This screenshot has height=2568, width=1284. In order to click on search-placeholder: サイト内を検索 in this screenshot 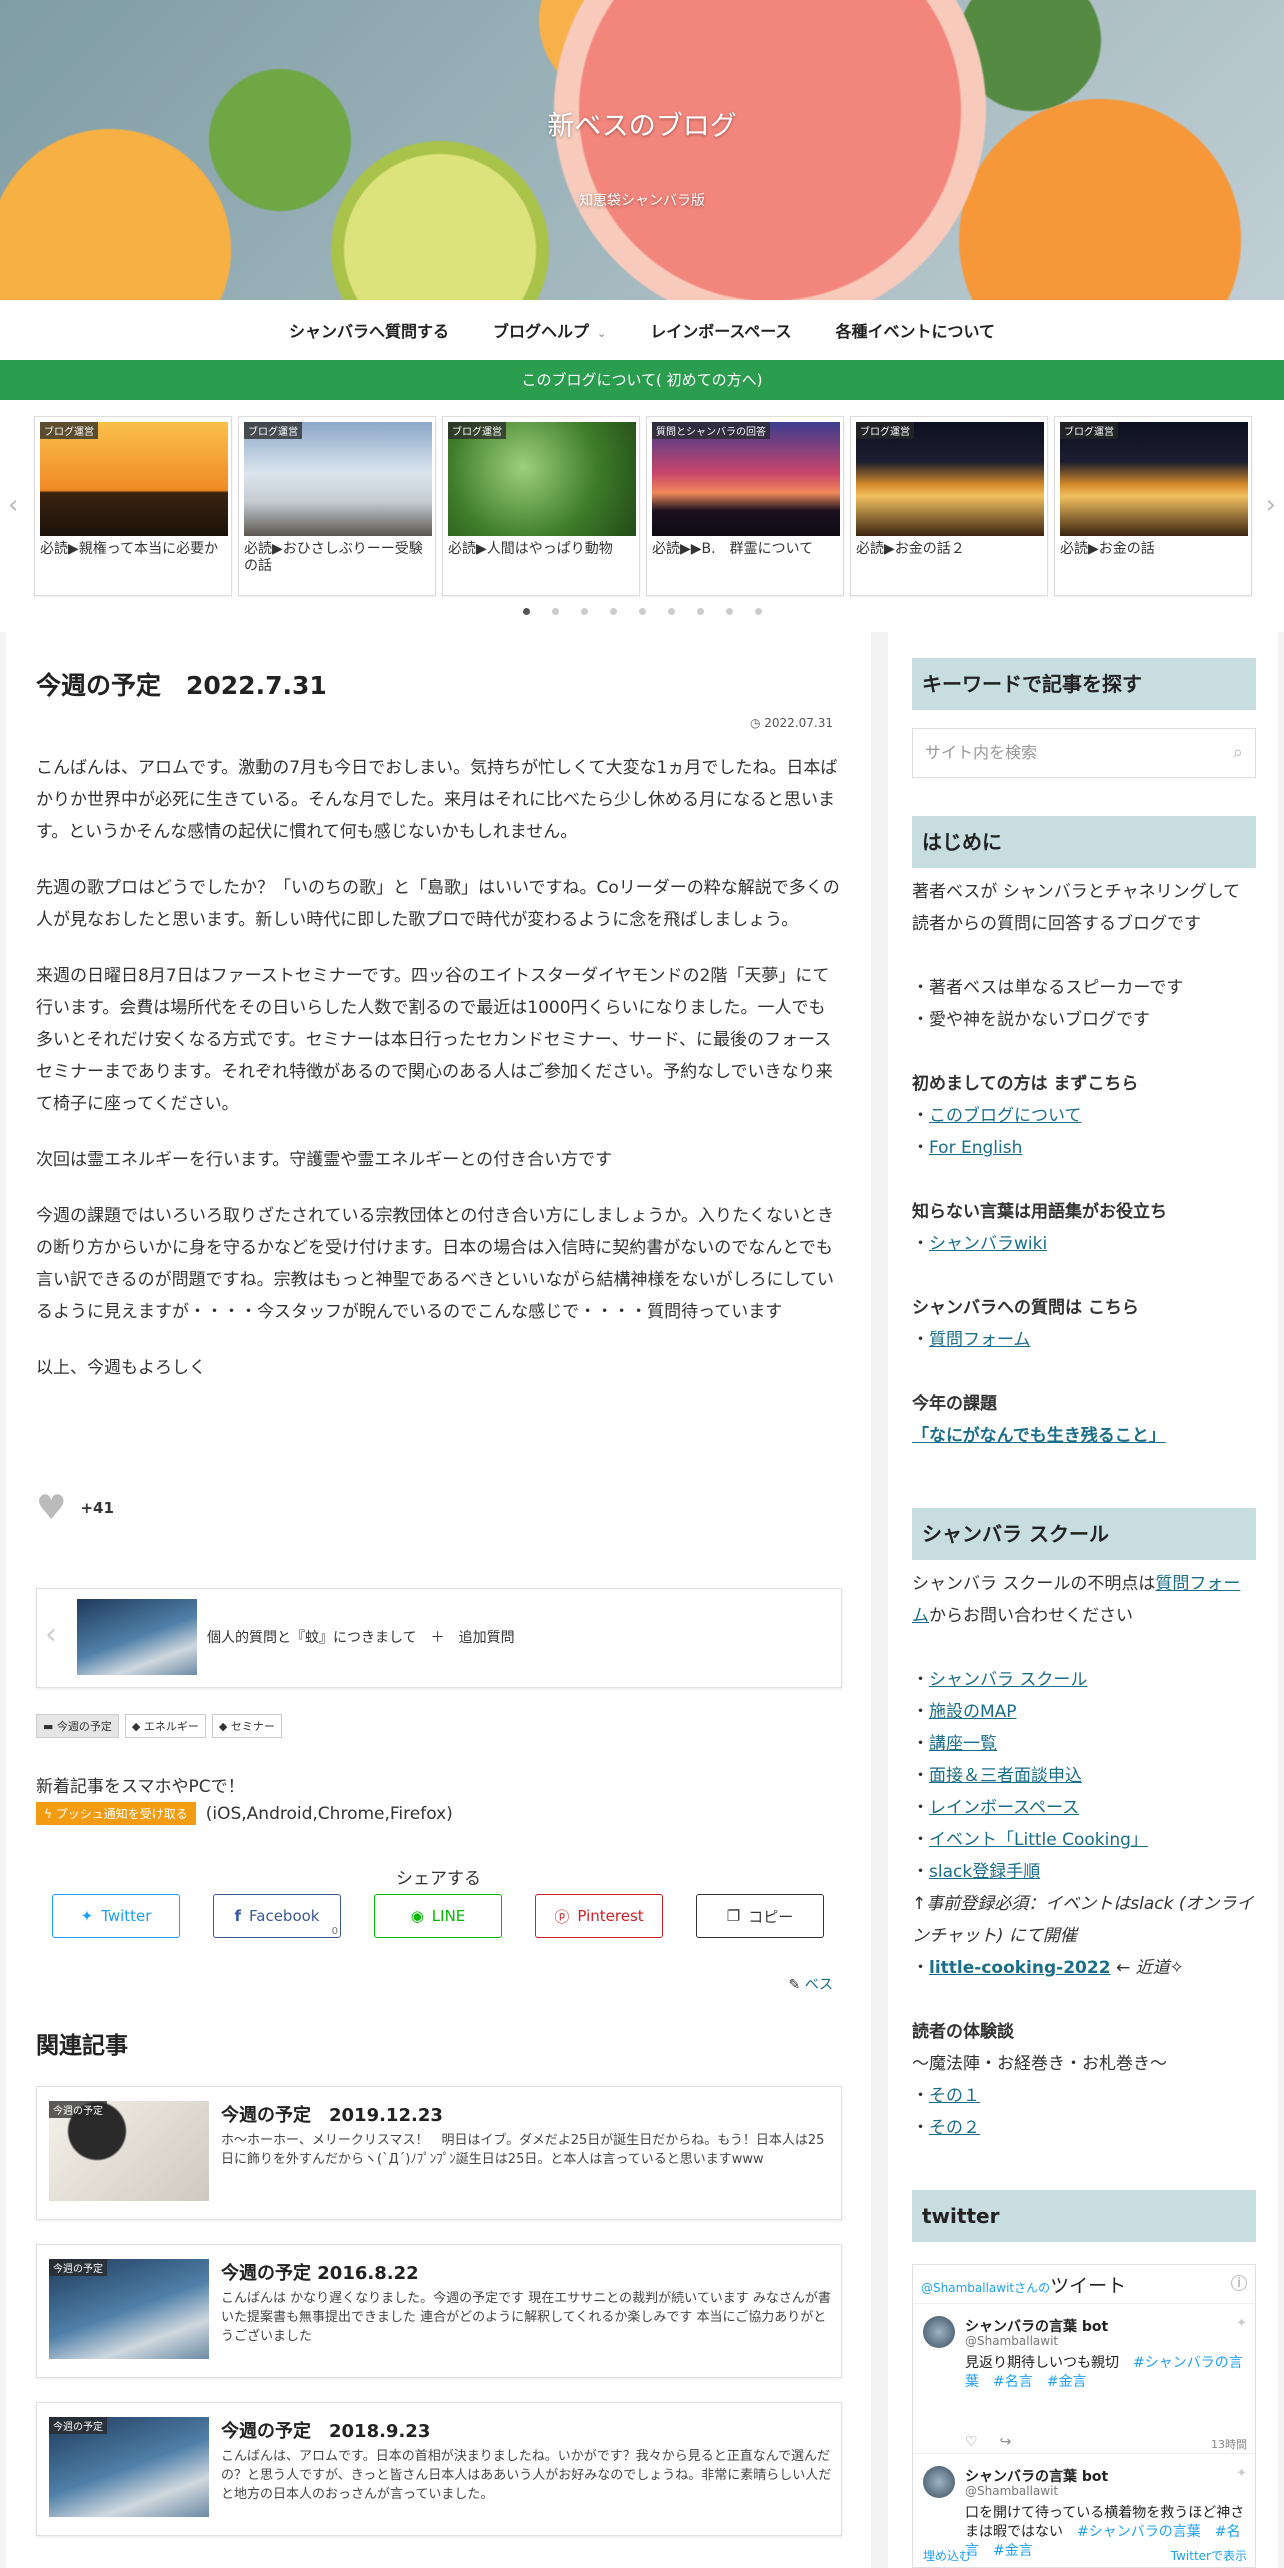, I will do `click(981, 752)`.